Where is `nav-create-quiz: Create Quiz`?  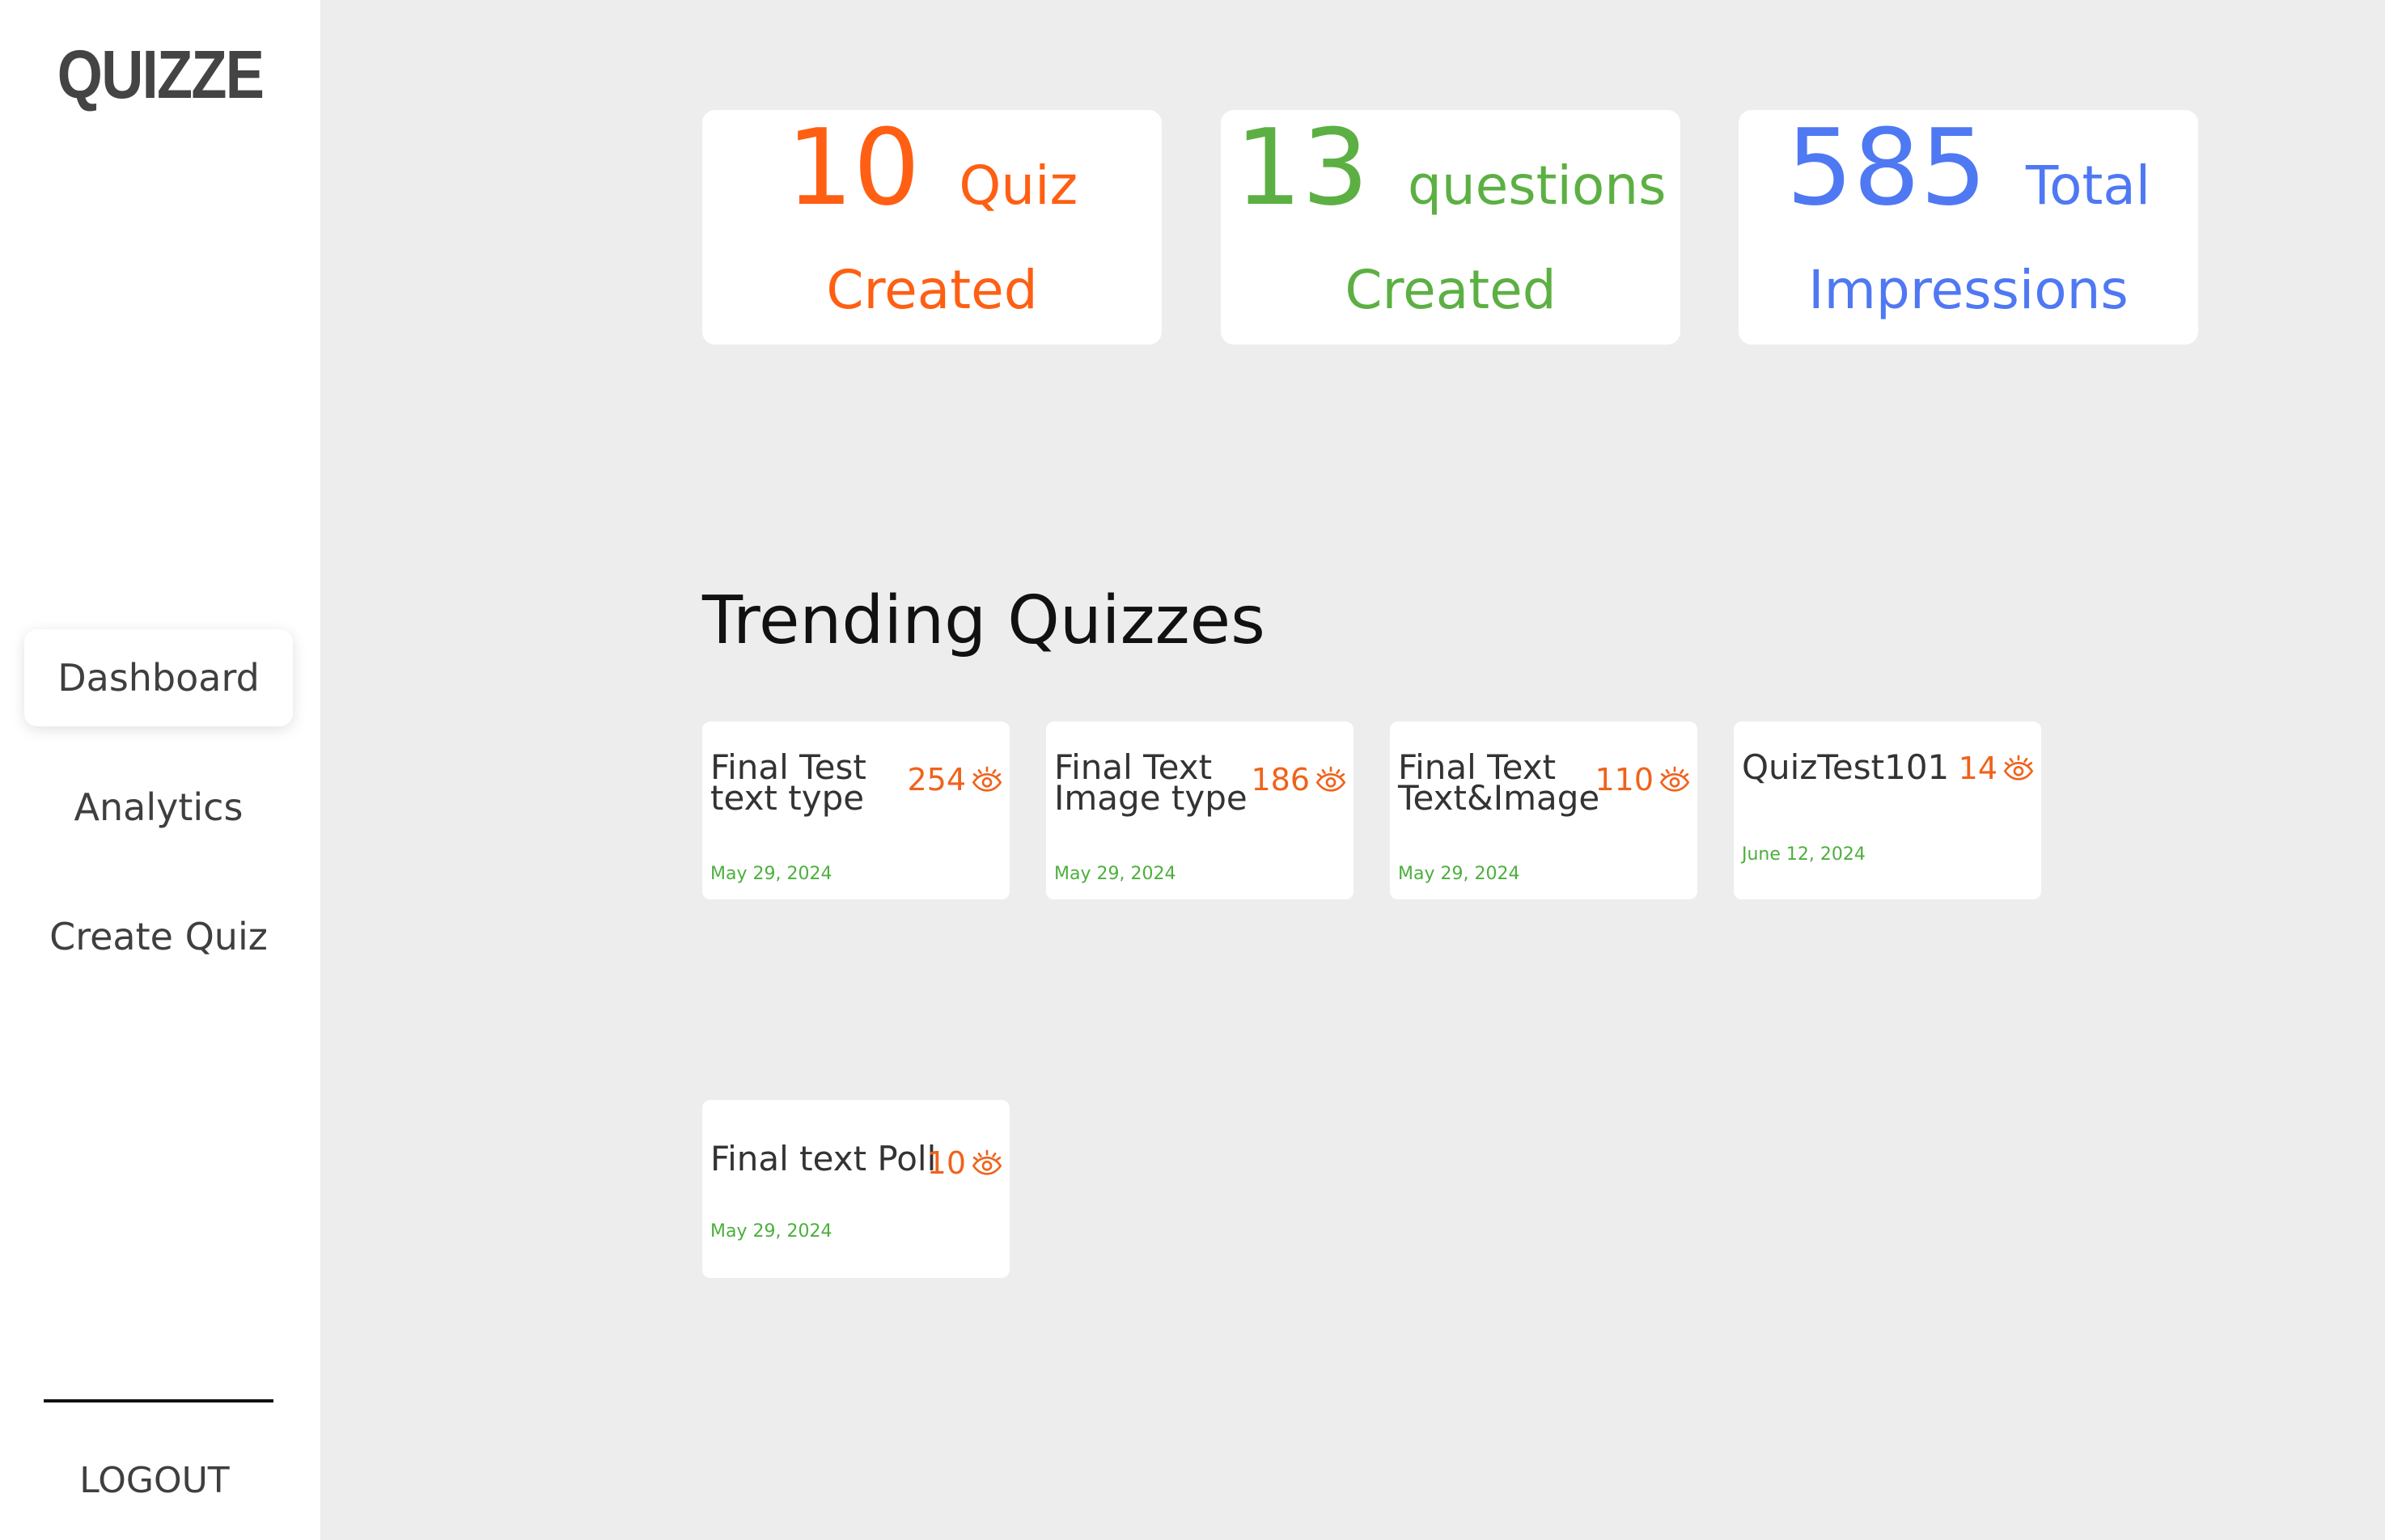
nav-create-quiz: Create Quiz is located at coordinates (159, 936).